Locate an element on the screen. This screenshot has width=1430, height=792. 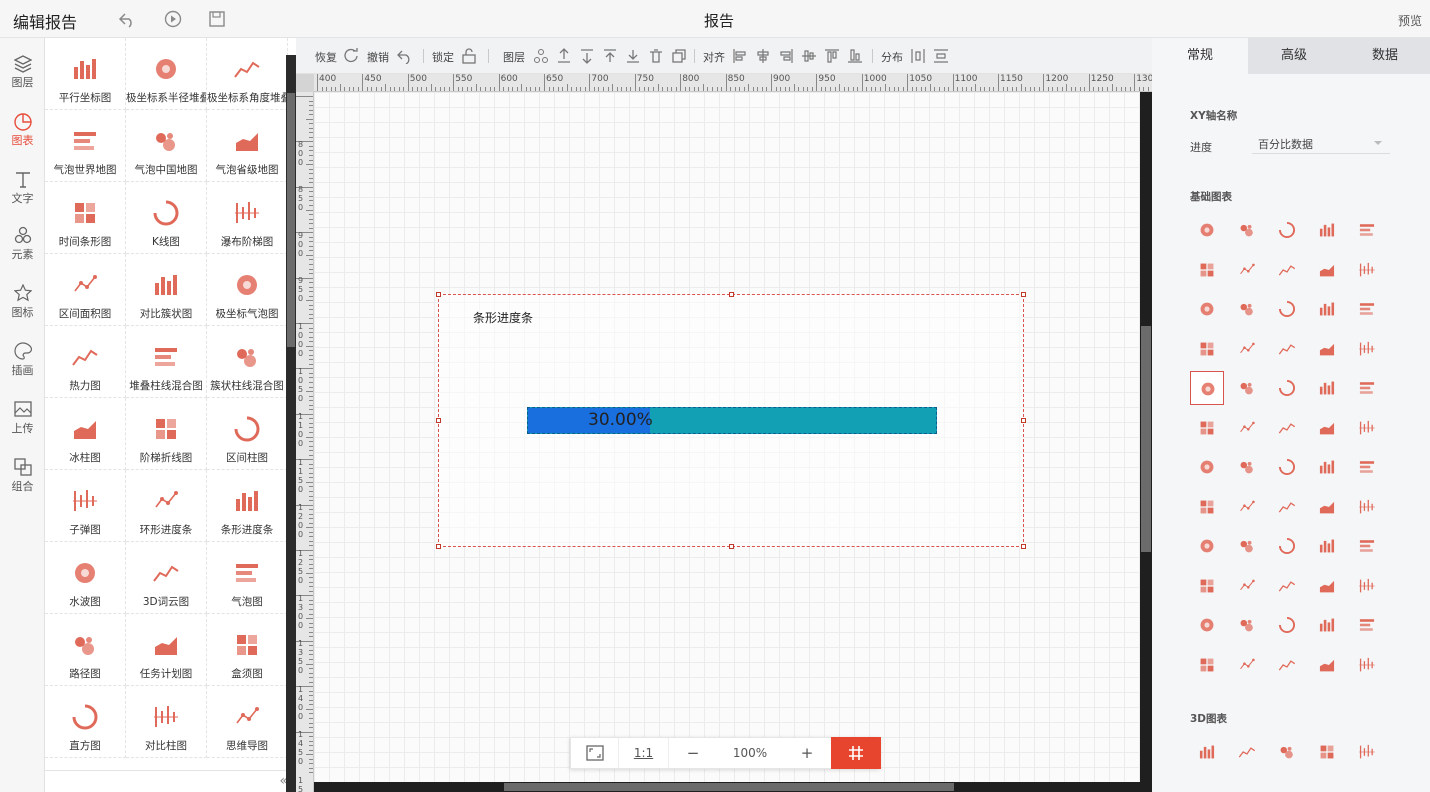
canvas-vertical-scrollbar is located at coordinates (1146, 442).